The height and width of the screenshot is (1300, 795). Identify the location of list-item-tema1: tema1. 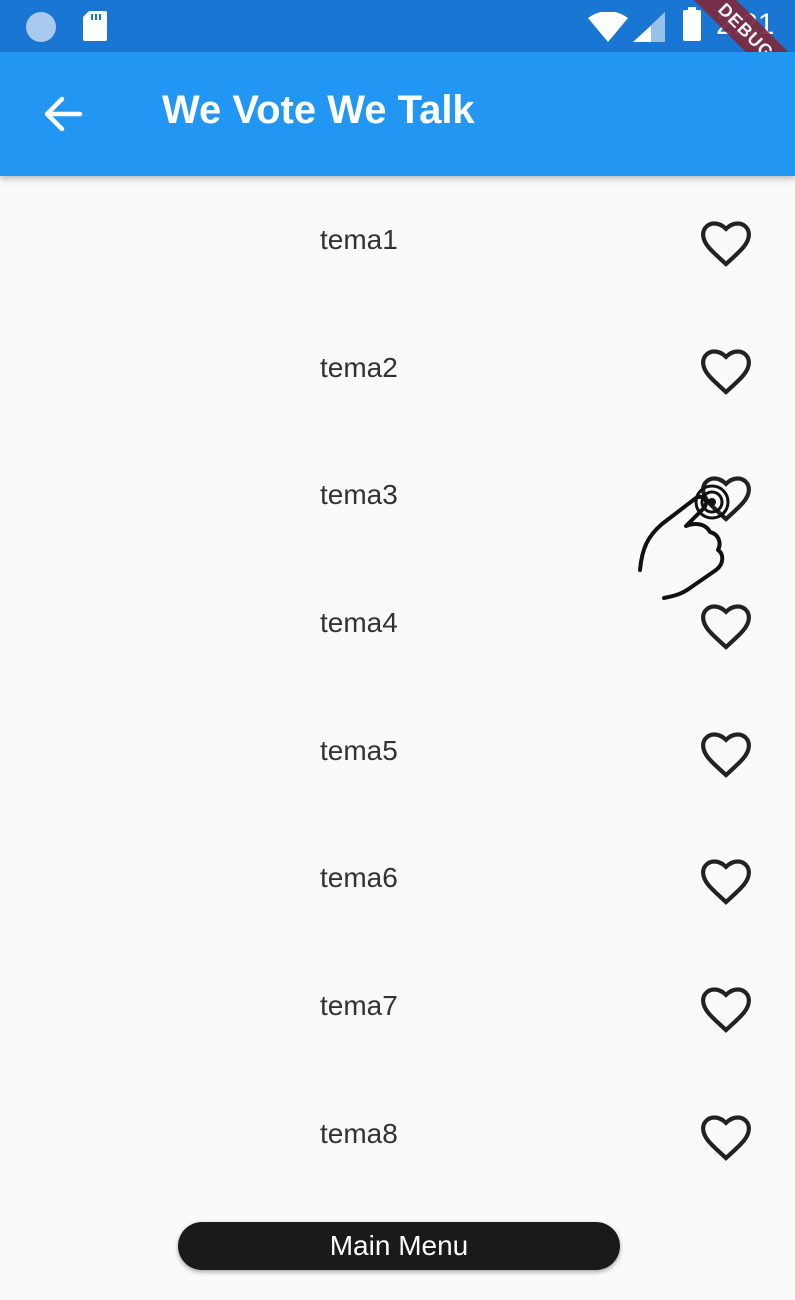
(397, 240).